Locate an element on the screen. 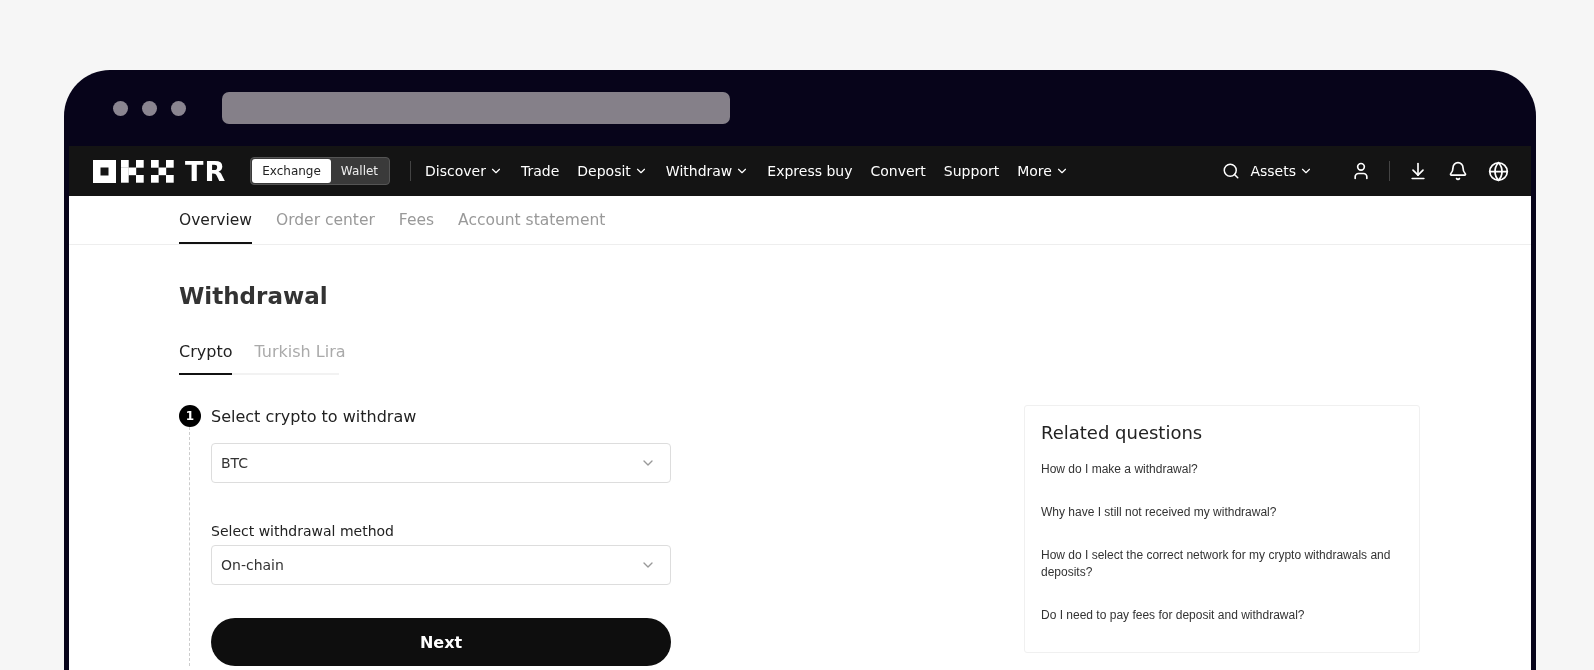 The height and width of the screenshot is (670, 1594). mode-tab: Exchange is located at coordinates (291, 171).